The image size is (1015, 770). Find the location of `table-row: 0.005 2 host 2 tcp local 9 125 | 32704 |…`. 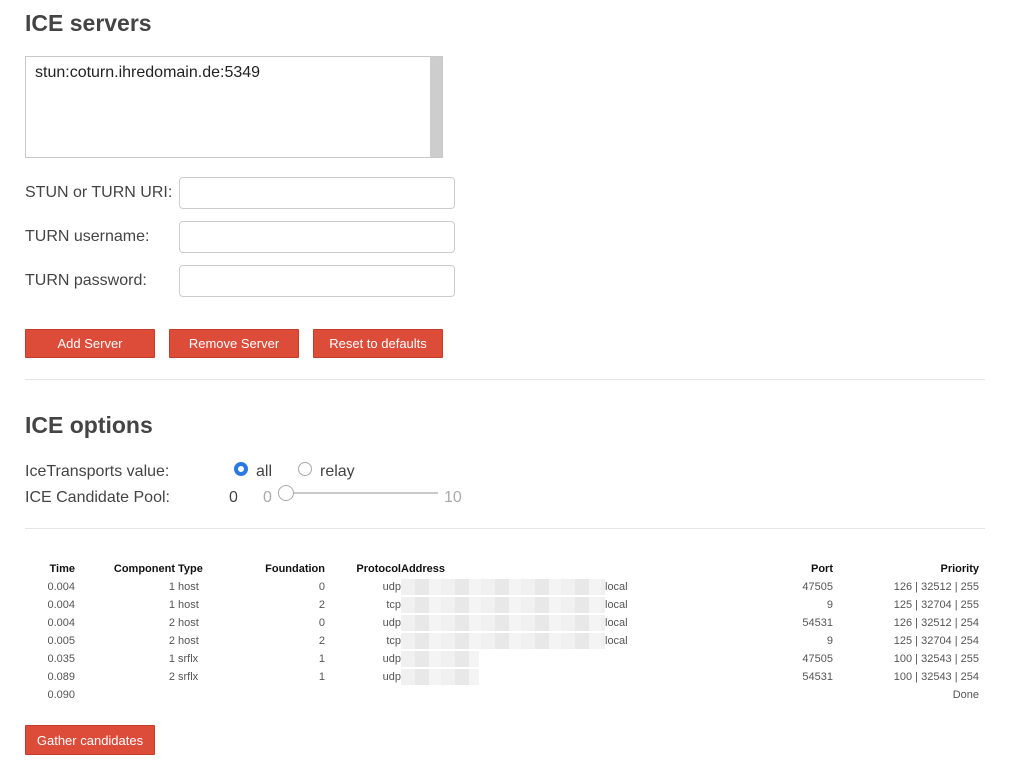

table-row: 0.005 2 host 2 tcp local 9 125 | 32704 |… is located at coordinates (502, 641).